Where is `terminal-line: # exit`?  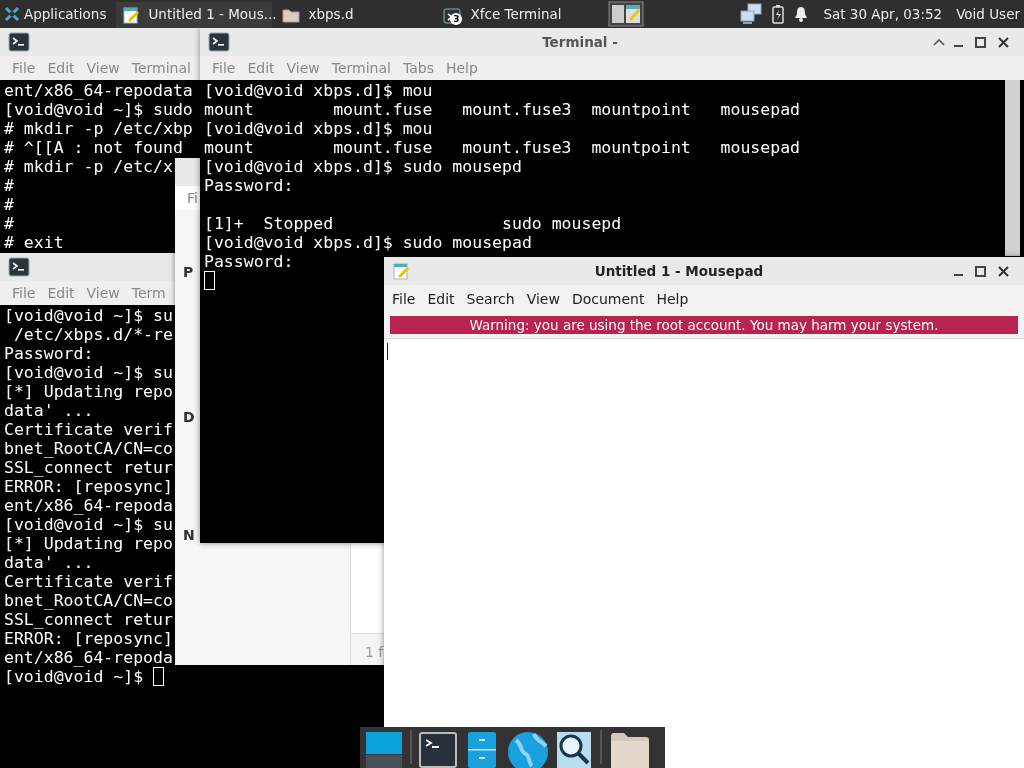
terminal-line: # exit is located at coordinates (34, 242).